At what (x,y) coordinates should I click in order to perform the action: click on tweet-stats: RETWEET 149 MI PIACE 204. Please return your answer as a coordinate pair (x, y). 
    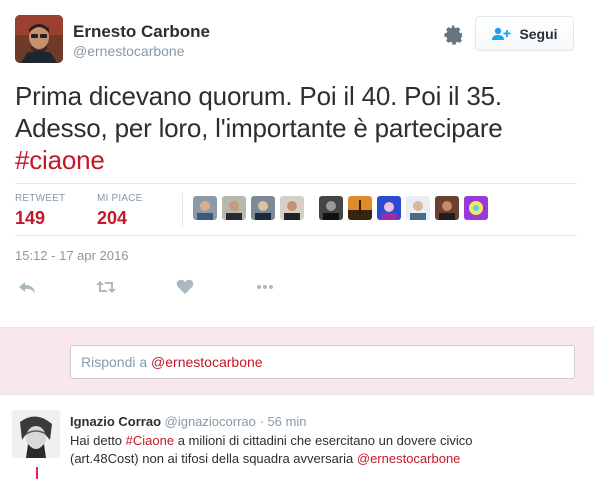
    Looking at the image, I should click on (296, 209).